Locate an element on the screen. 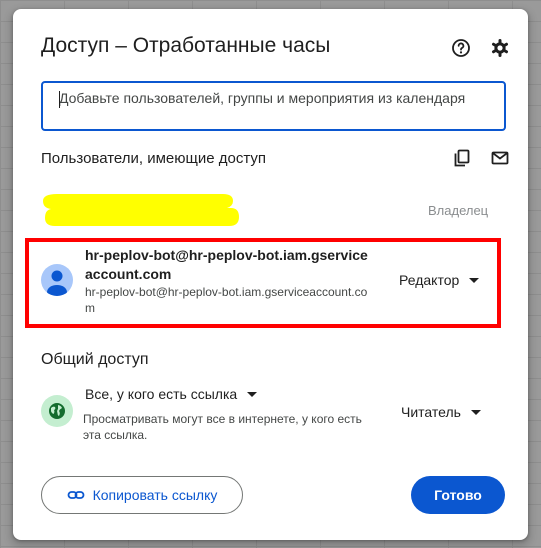  reader-role-dropdown: Читатель is located at coordinates (441, 412).